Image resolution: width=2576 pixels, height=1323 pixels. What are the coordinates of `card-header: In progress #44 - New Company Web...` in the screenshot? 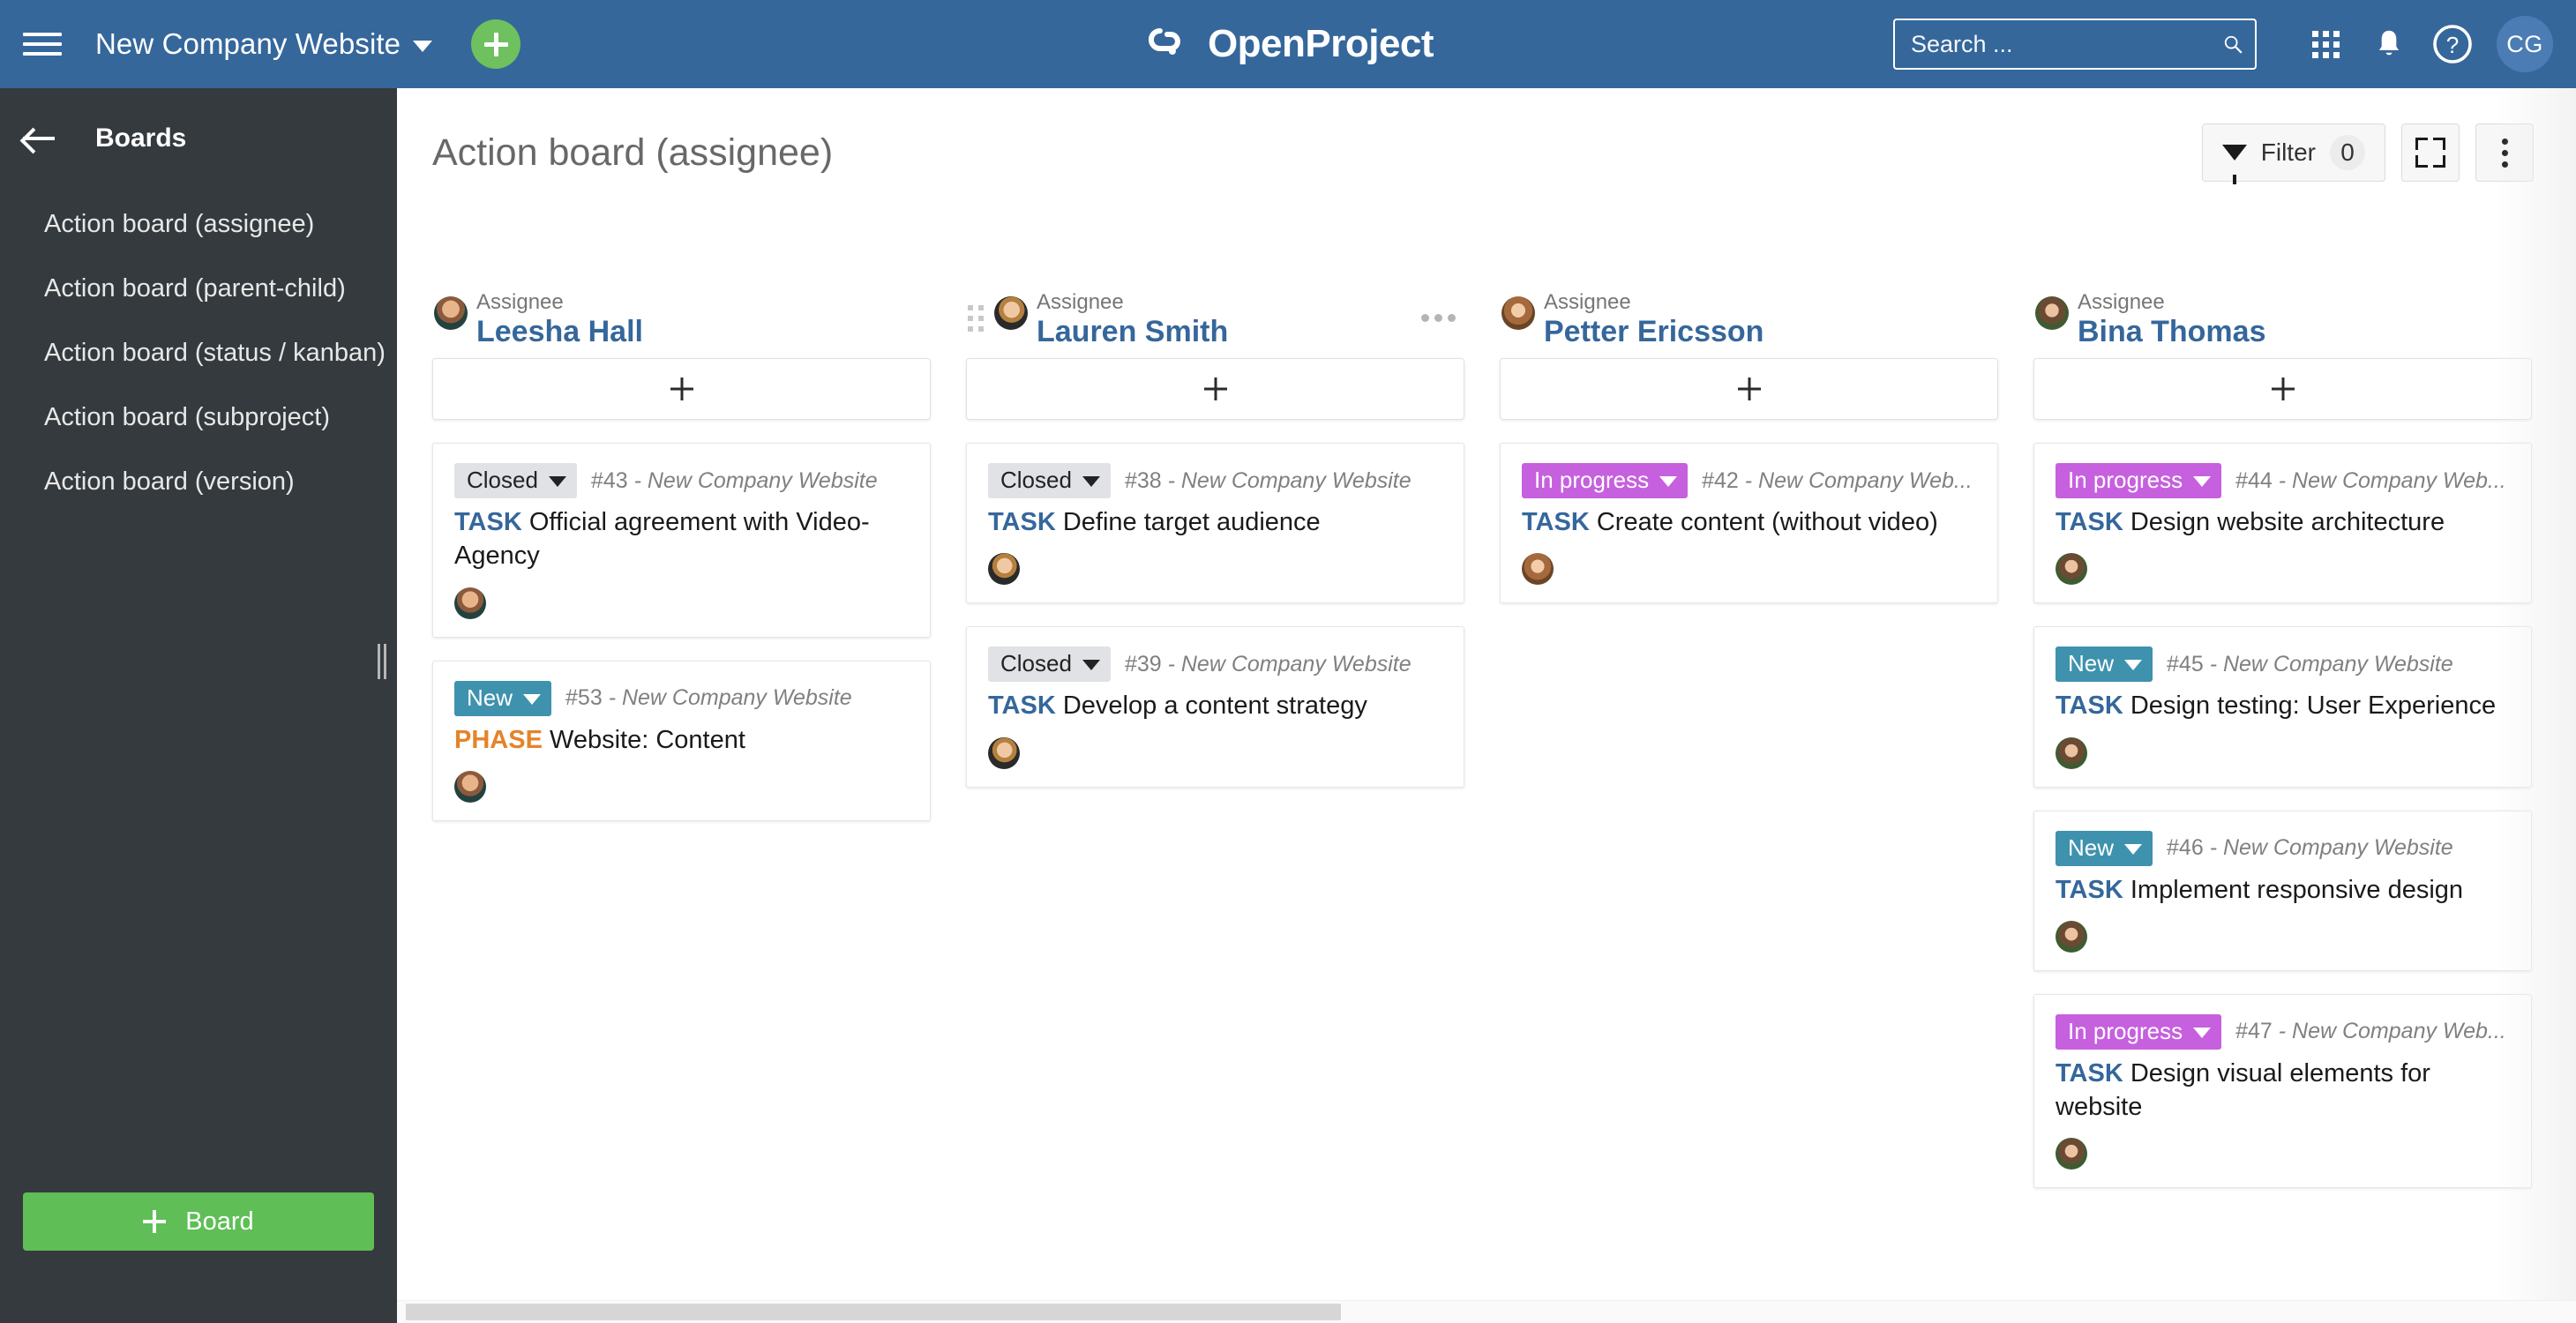 It's located at (2283, 481).